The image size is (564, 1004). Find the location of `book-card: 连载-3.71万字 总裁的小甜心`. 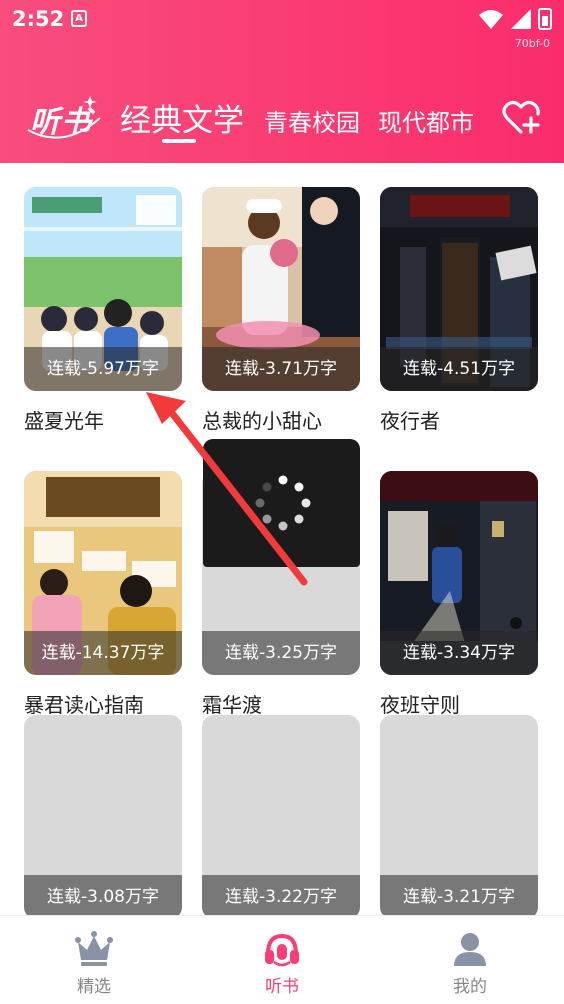

book-card: 连载-3.71万字 总裁的小甜心 is located at coordinates (281, 310).